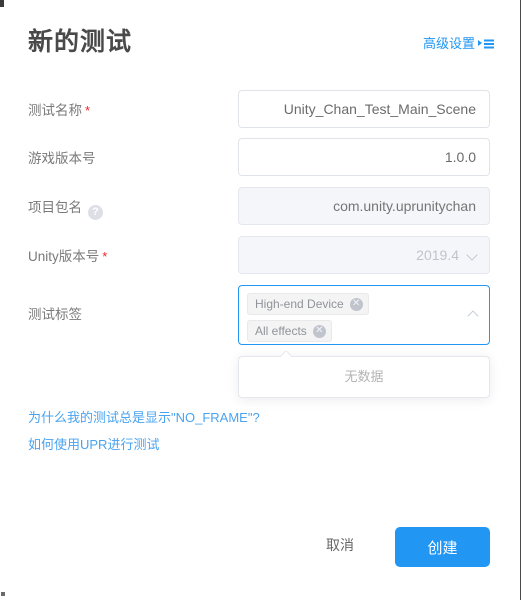 The image size is (521, 600). What do you see at coordinates (364, 331) in the screenshot?
I see `chip-row: All effects ✕` at bounding box center [364, 331].